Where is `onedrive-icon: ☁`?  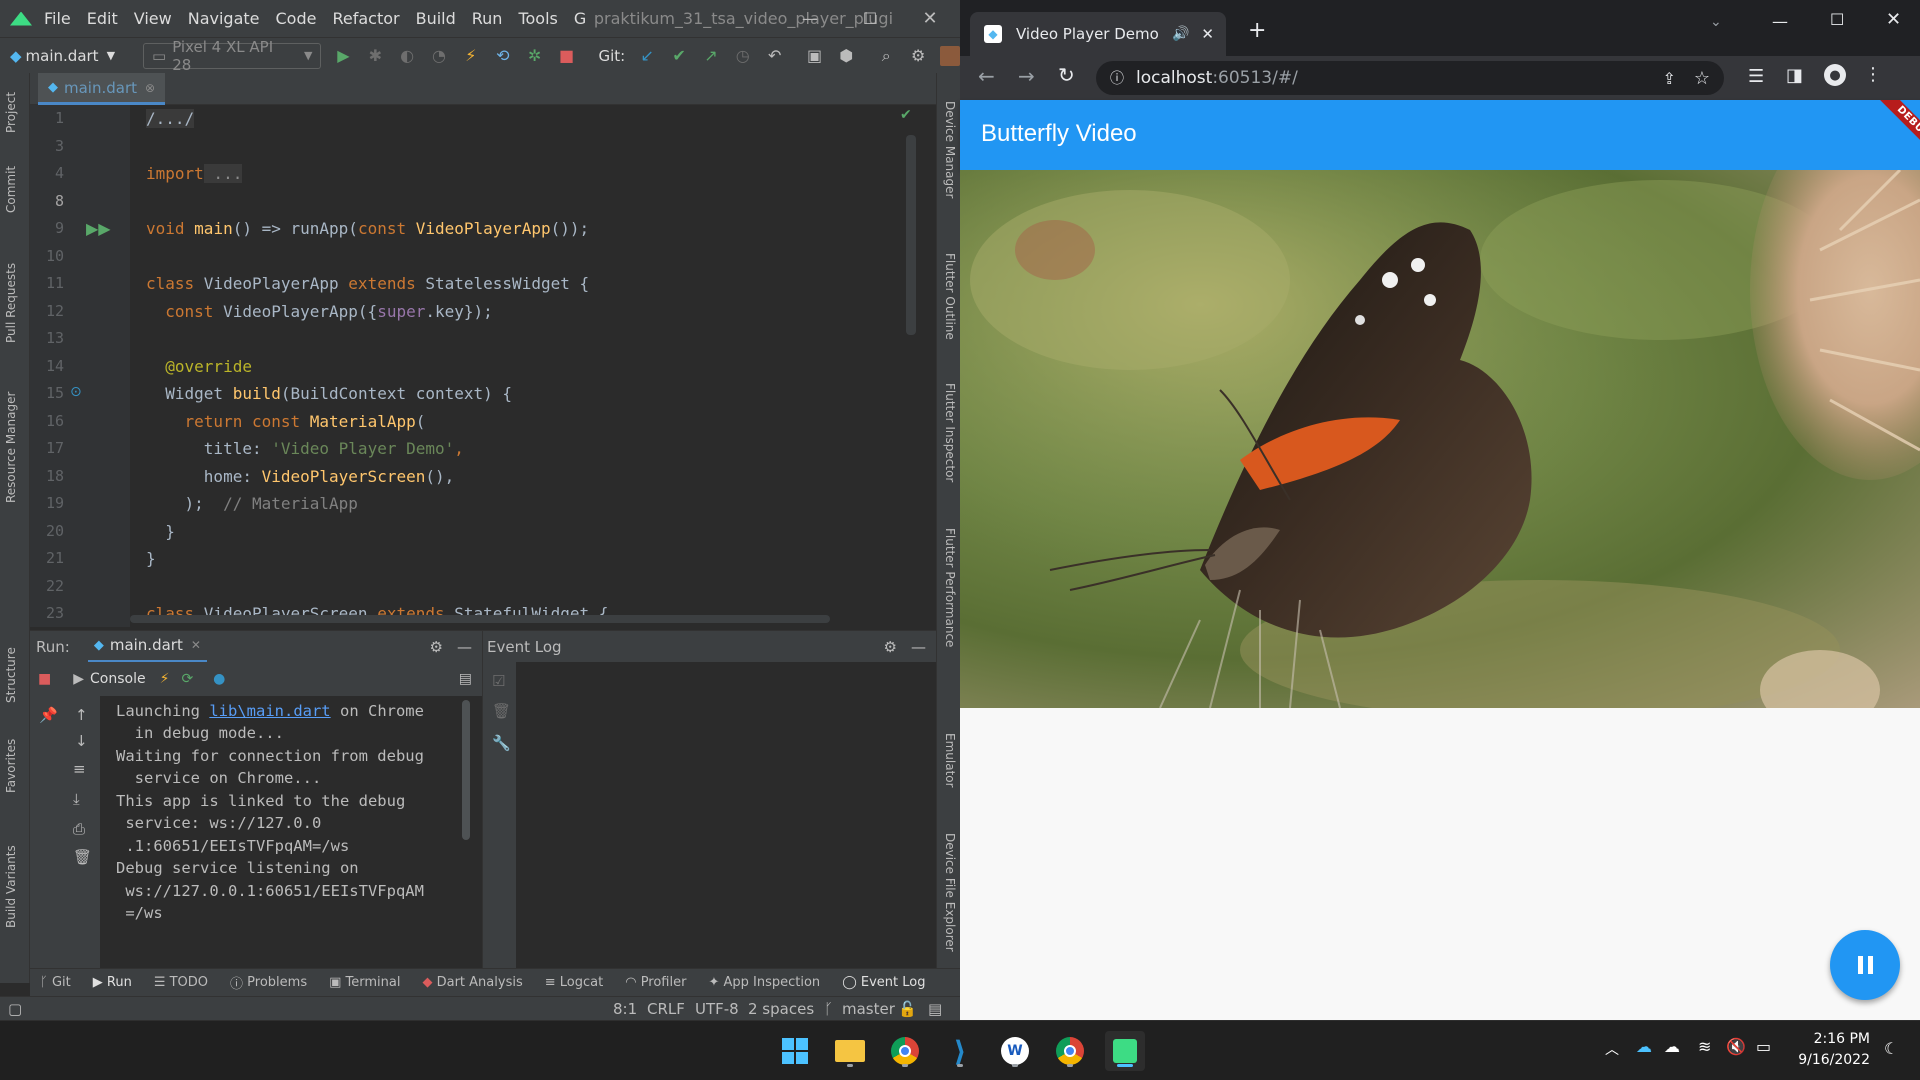
onedrive-icon: ☁ is located at coordinates (1644, 1046).